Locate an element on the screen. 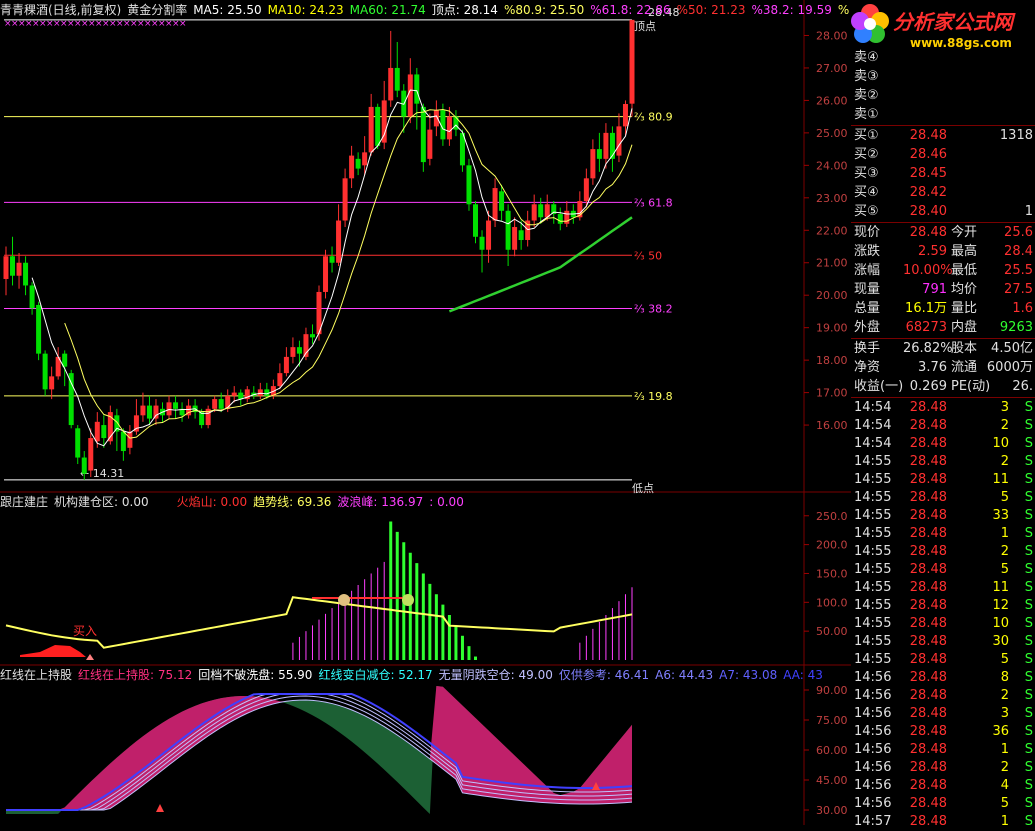  buy-label: 买入 is located at coordinates (85, 631).